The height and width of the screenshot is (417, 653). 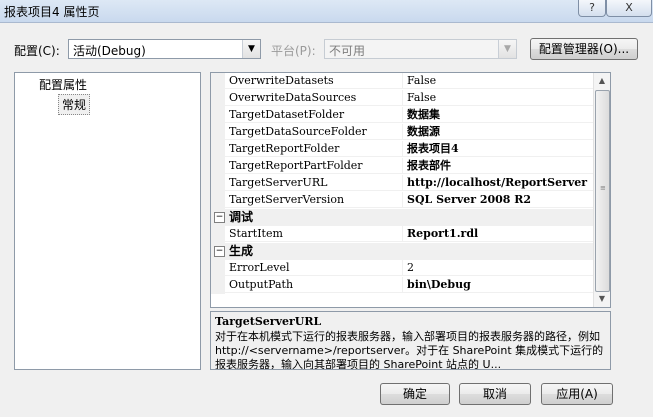 What do you see at coordinates (402, 251) in the screenshot?
I see `category-build: − 生成` at bounding box center [402, 251].